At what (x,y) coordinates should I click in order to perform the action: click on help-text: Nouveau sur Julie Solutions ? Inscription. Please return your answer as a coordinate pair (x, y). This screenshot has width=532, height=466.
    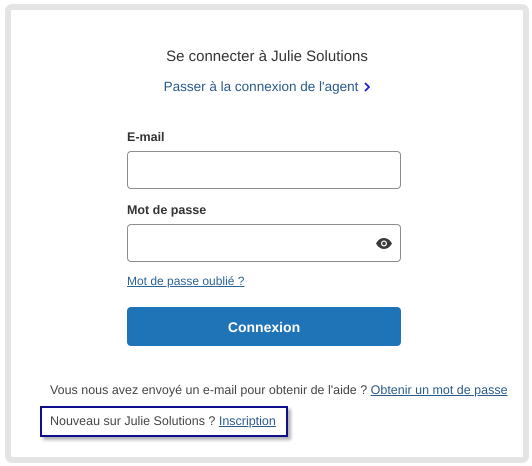
    Looking at the image, I should click on (163, 421).